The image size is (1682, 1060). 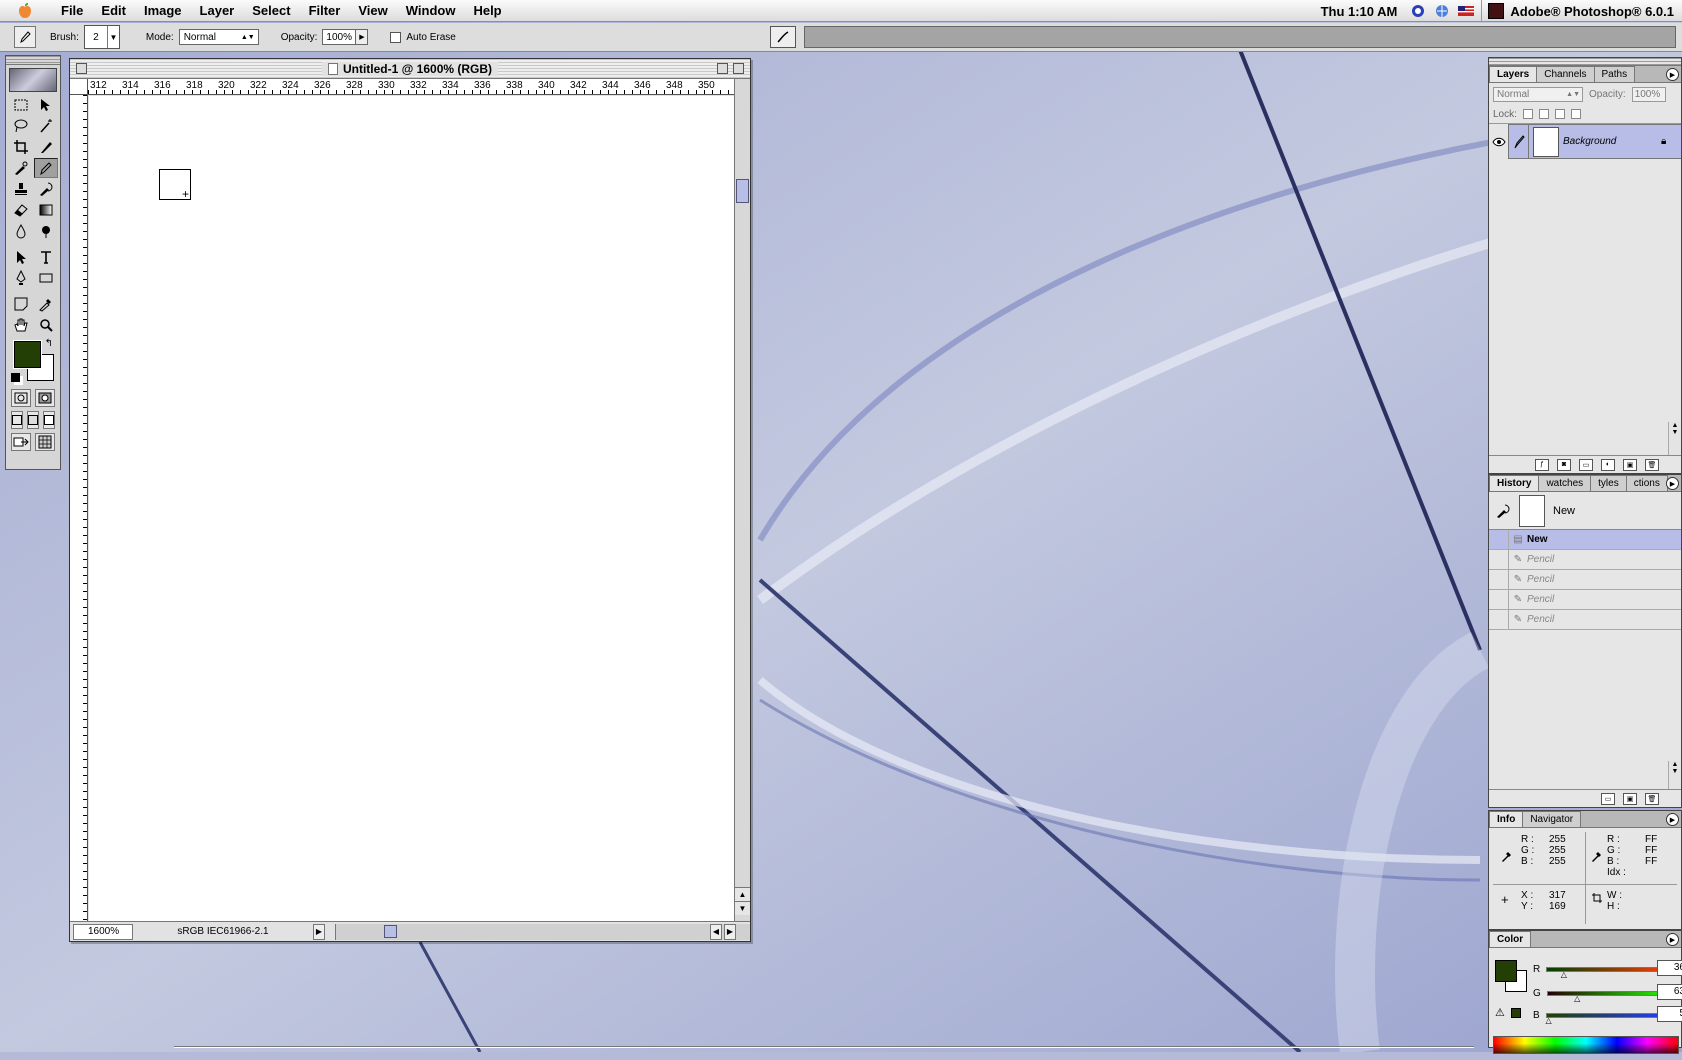 What do you see at coordinates (339, 37) in the screenshot?
I see `opacity-field: 100%` at bounding box center [339, 37].